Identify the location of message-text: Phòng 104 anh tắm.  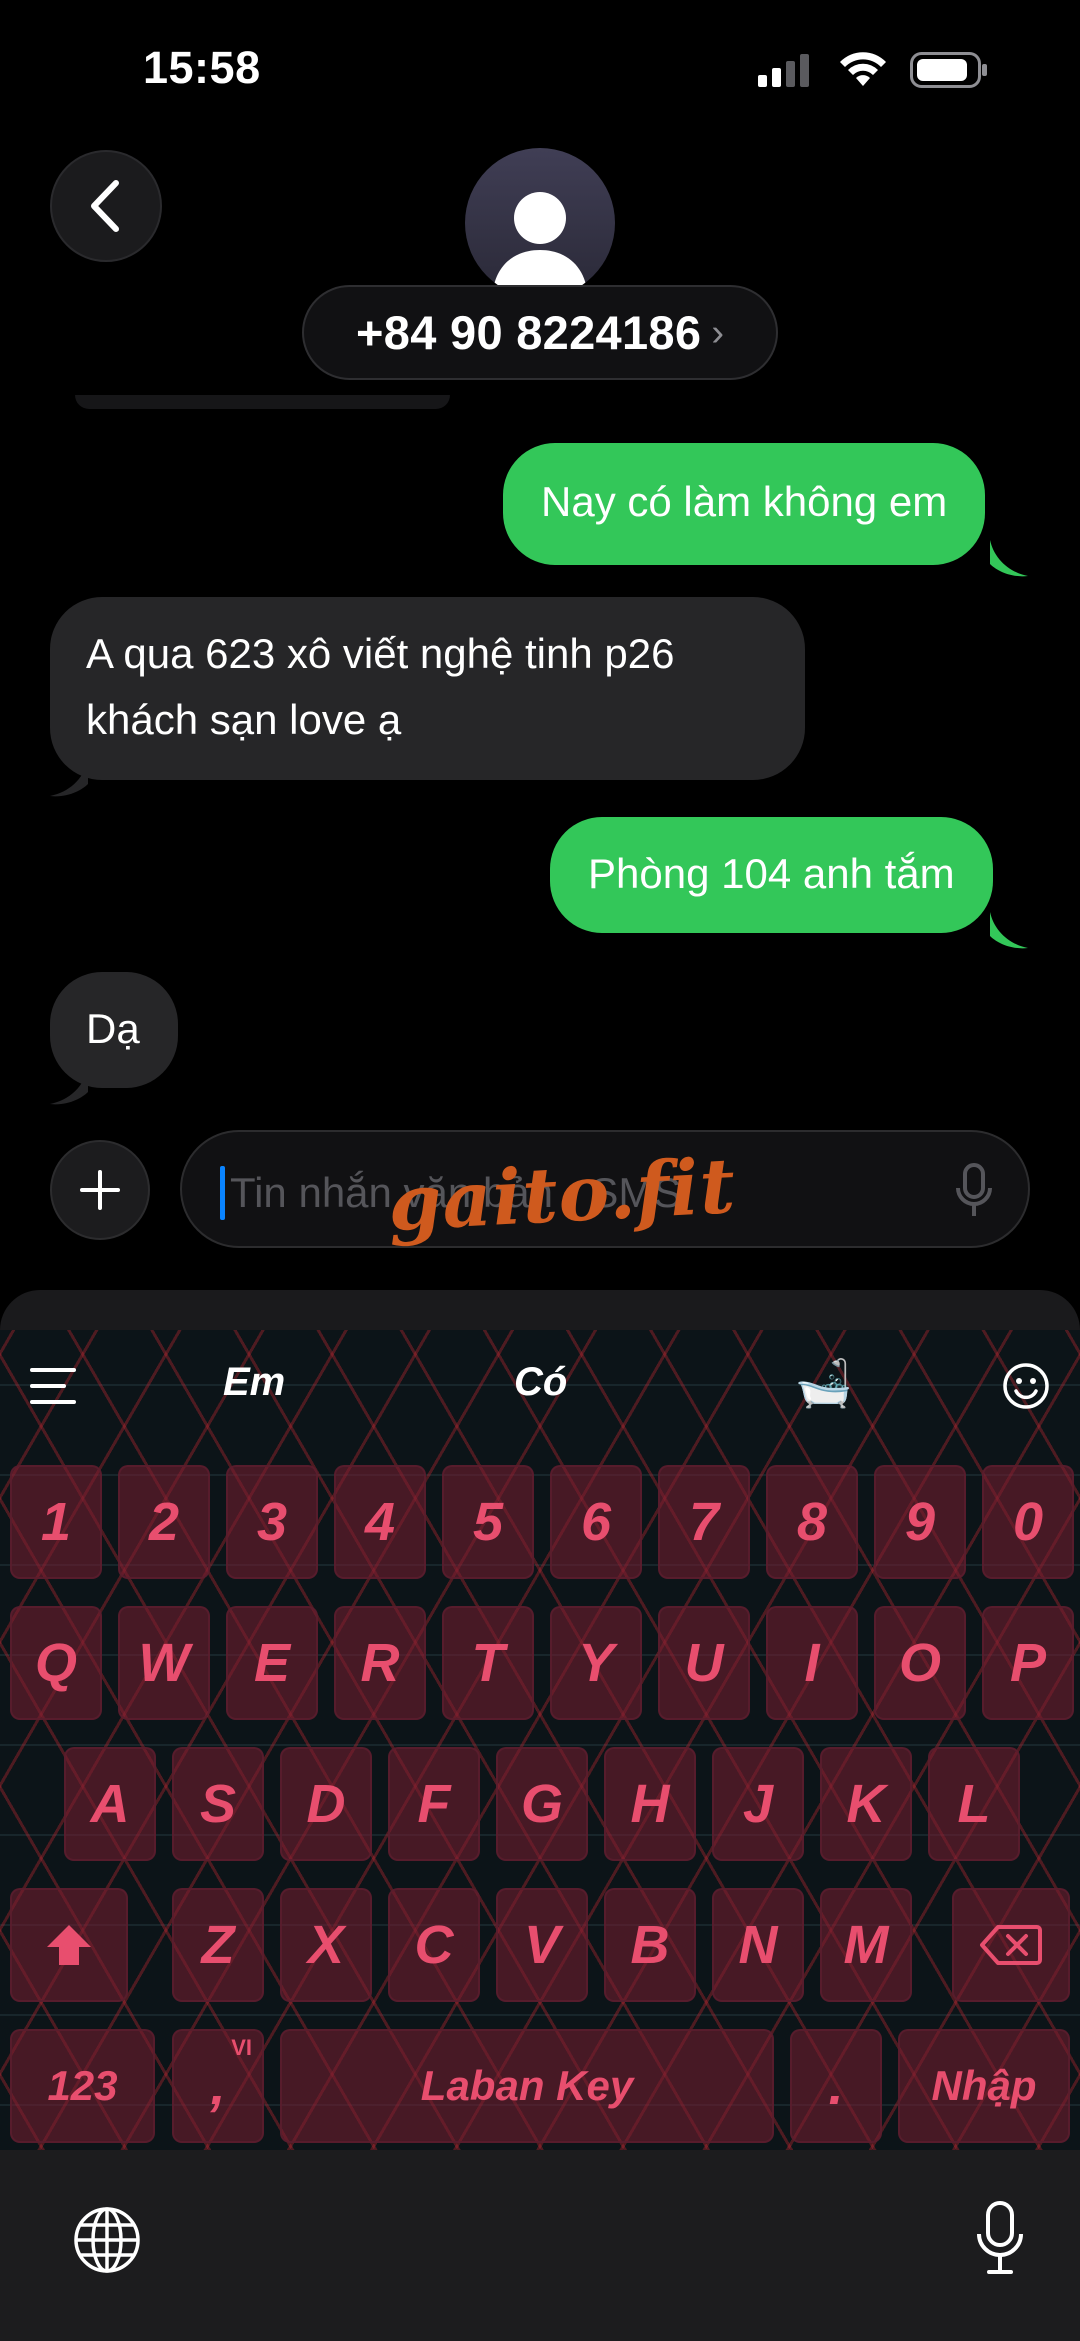
(771, 873).